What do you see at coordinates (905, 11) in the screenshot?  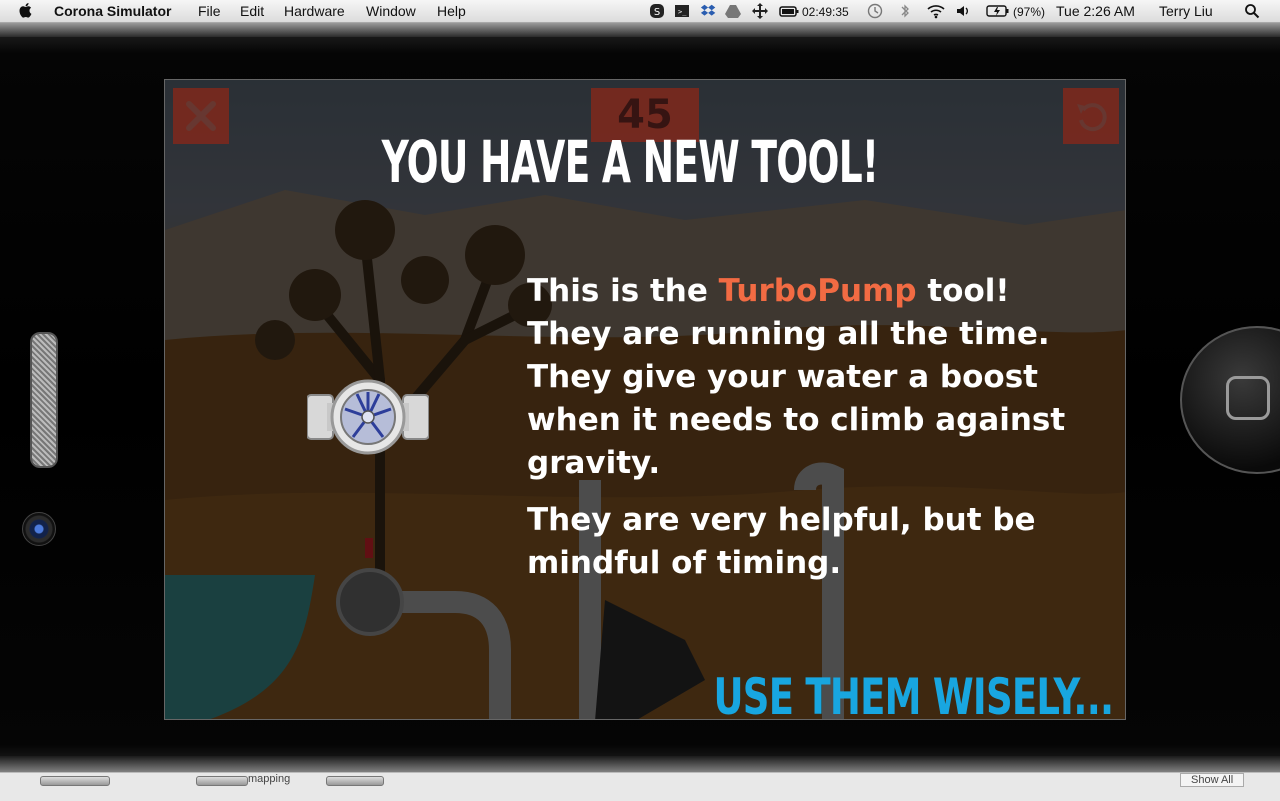 I see `bluetooth-icon` at bounding box center [905, 11].